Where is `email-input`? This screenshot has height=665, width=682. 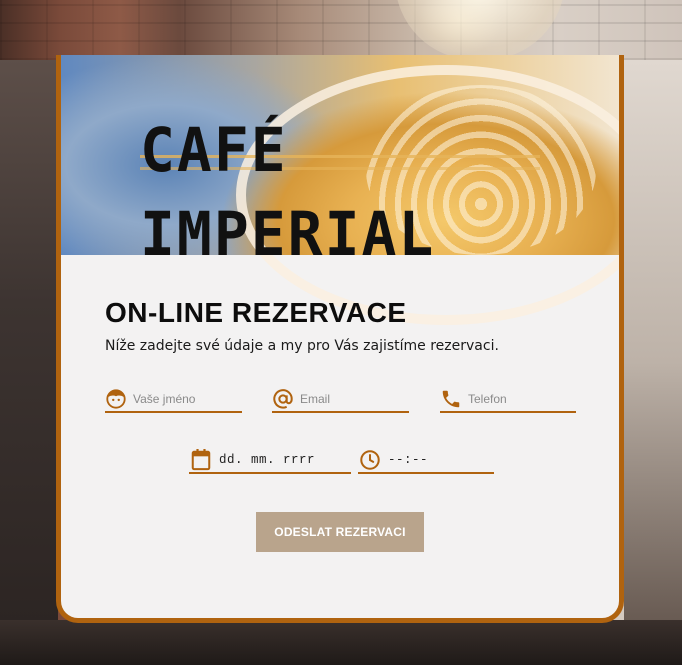
email-input is located at coordinates (354, 399).